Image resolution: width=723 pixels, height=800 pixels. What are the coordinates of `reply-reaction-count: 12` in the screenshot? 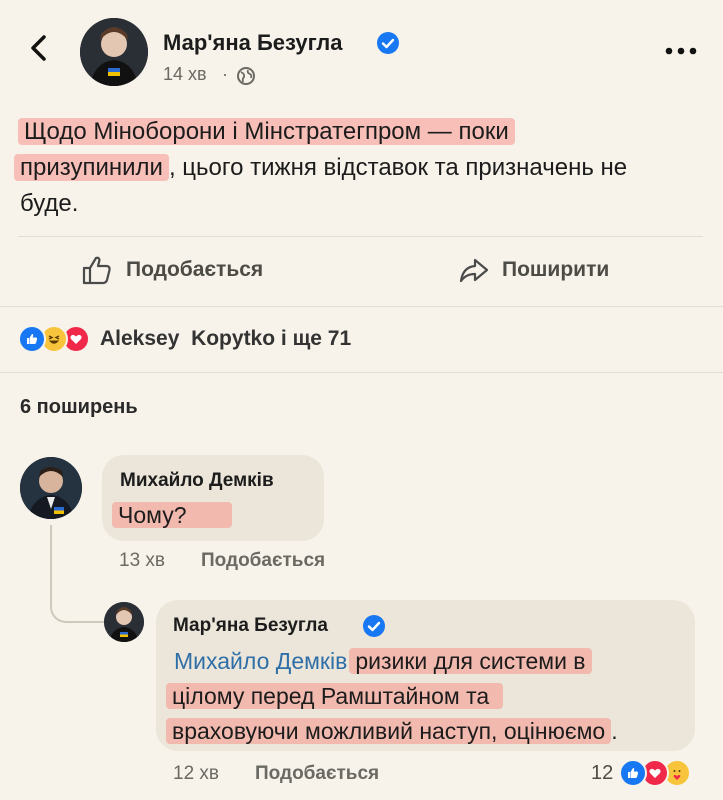 It's located at (602, 772).